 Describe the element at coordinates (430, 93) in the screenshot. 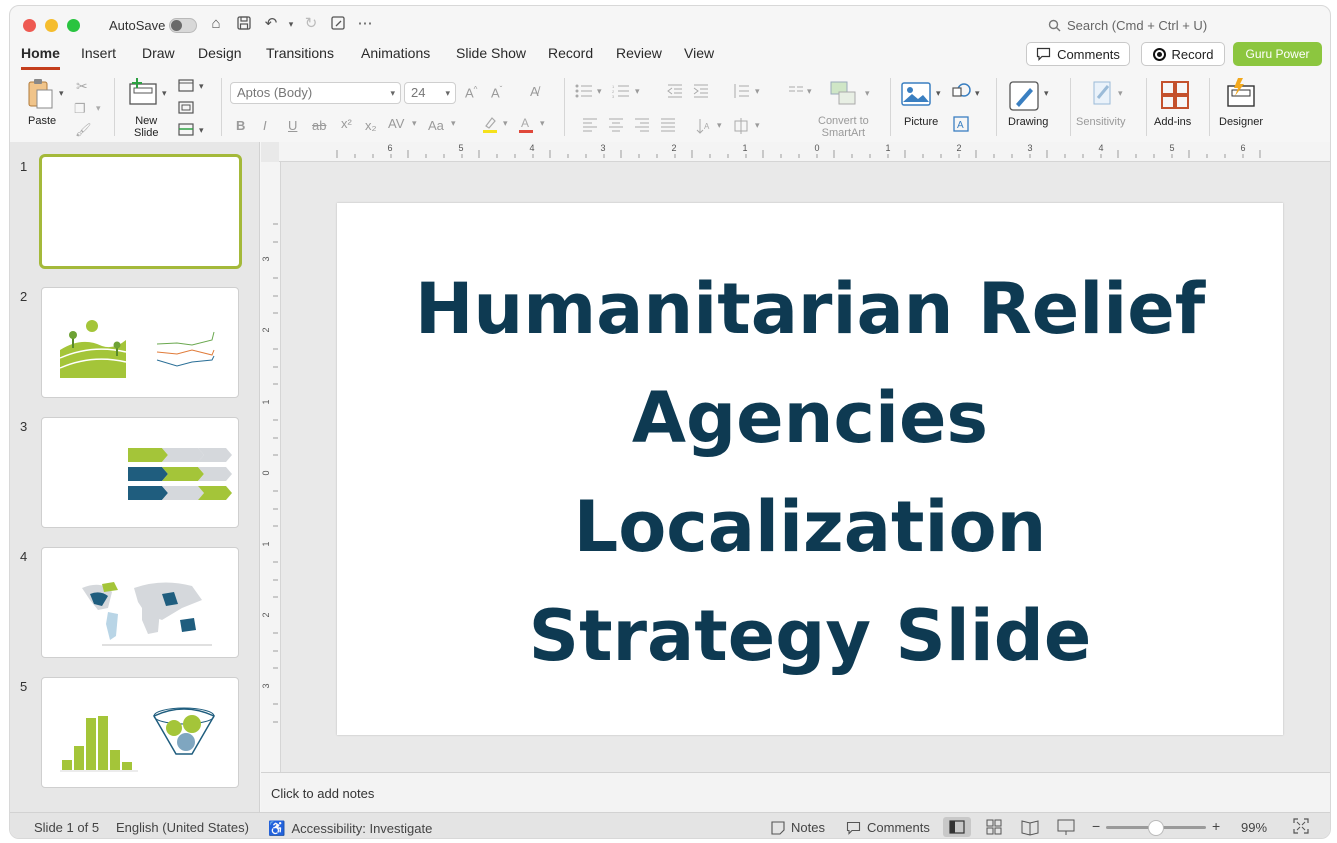

I see `font-size-select: 24 ▾` at that location.